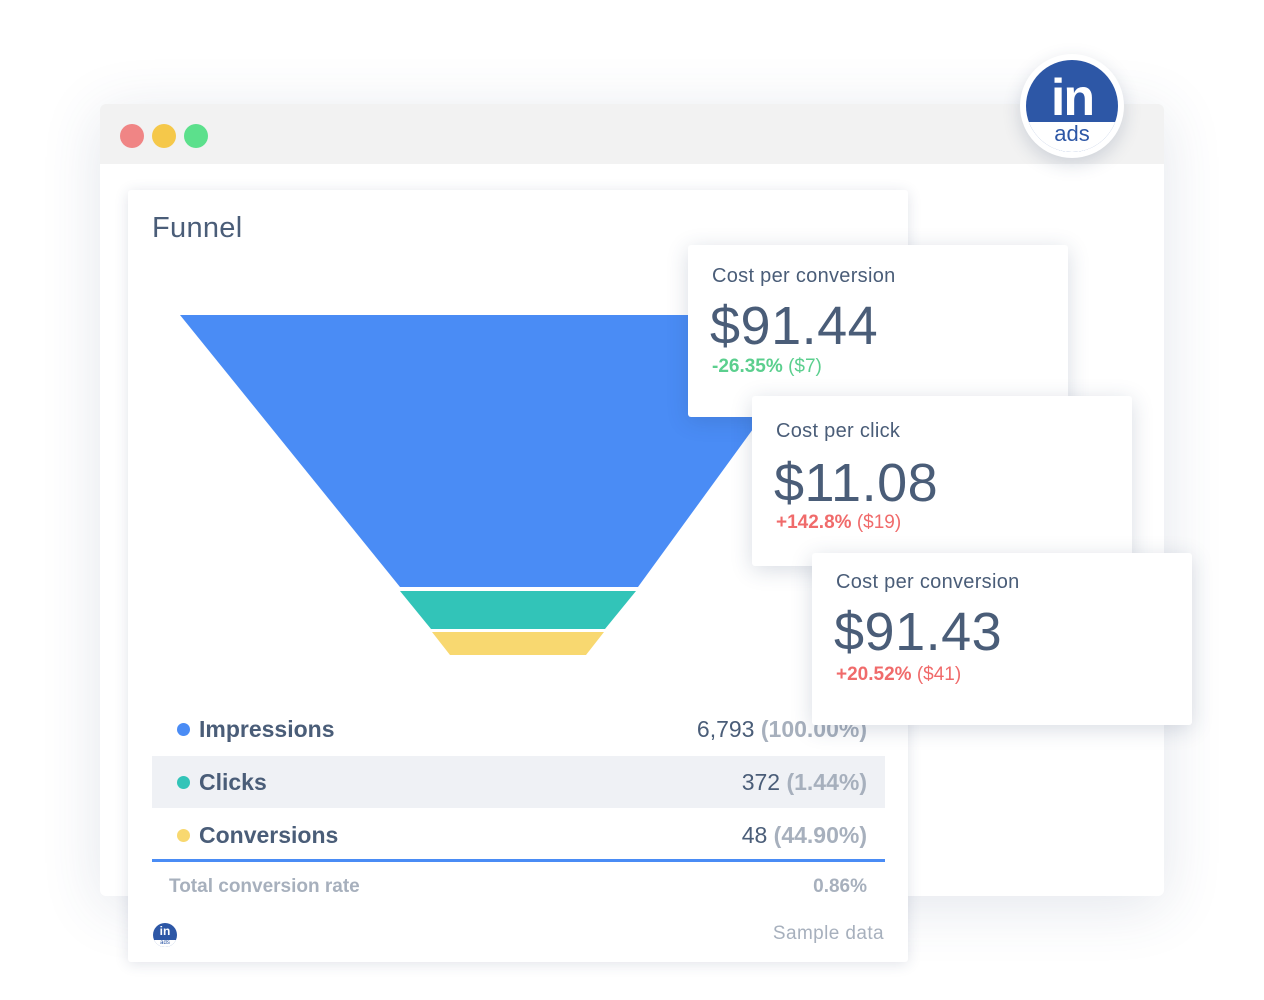  Describe the element at coordinates (754, 835) in the screenshot. I see `legend-count: 48` at that location.